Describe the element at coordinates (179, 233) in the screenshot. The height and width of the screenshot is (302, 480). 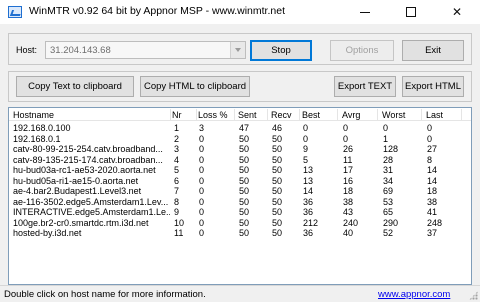
I see `cell-nr: 11` at that location.